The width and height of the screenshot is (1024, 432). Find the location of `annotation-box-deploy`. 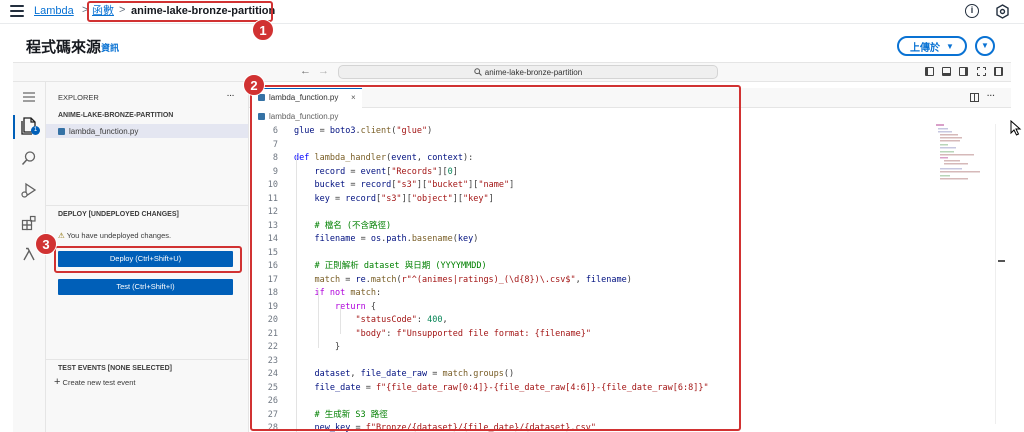

annotation-box-deploy is located at coordinates (148, 259).